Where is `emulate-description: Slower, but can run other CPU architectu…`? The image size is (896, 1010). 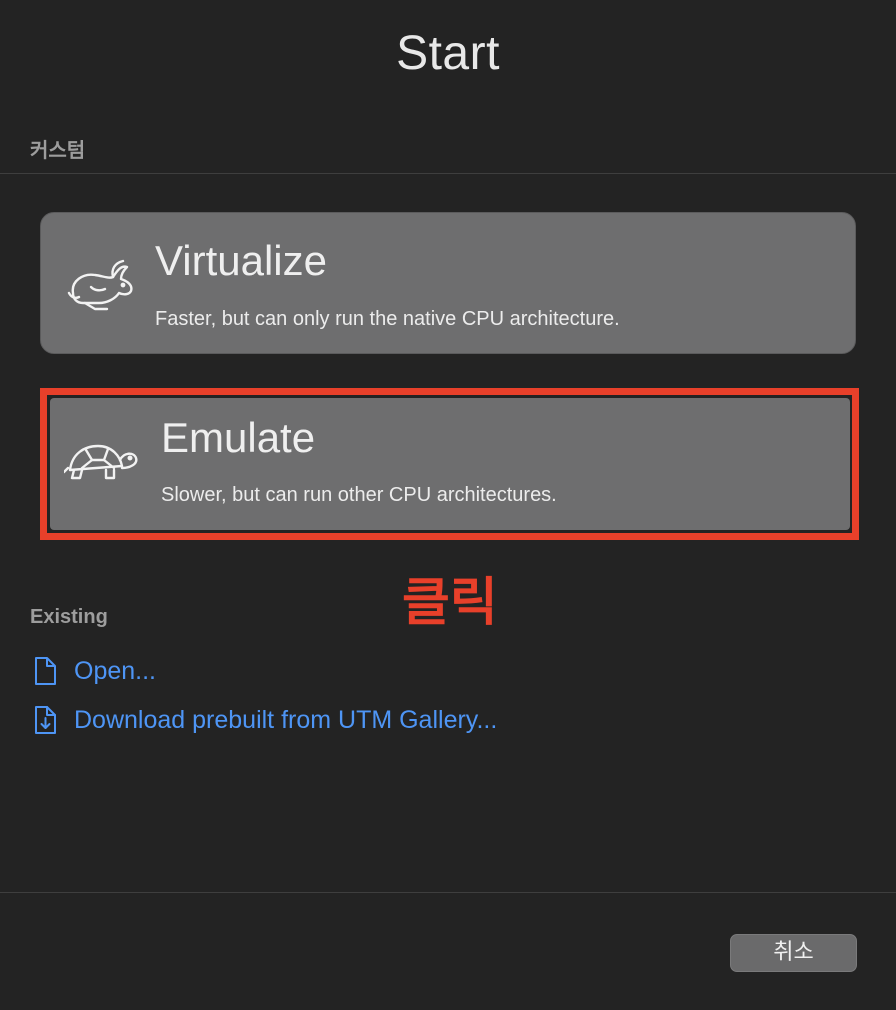
emulate-description: Slower, but can run other CPU architectu… is located at coordinates (359, 495).